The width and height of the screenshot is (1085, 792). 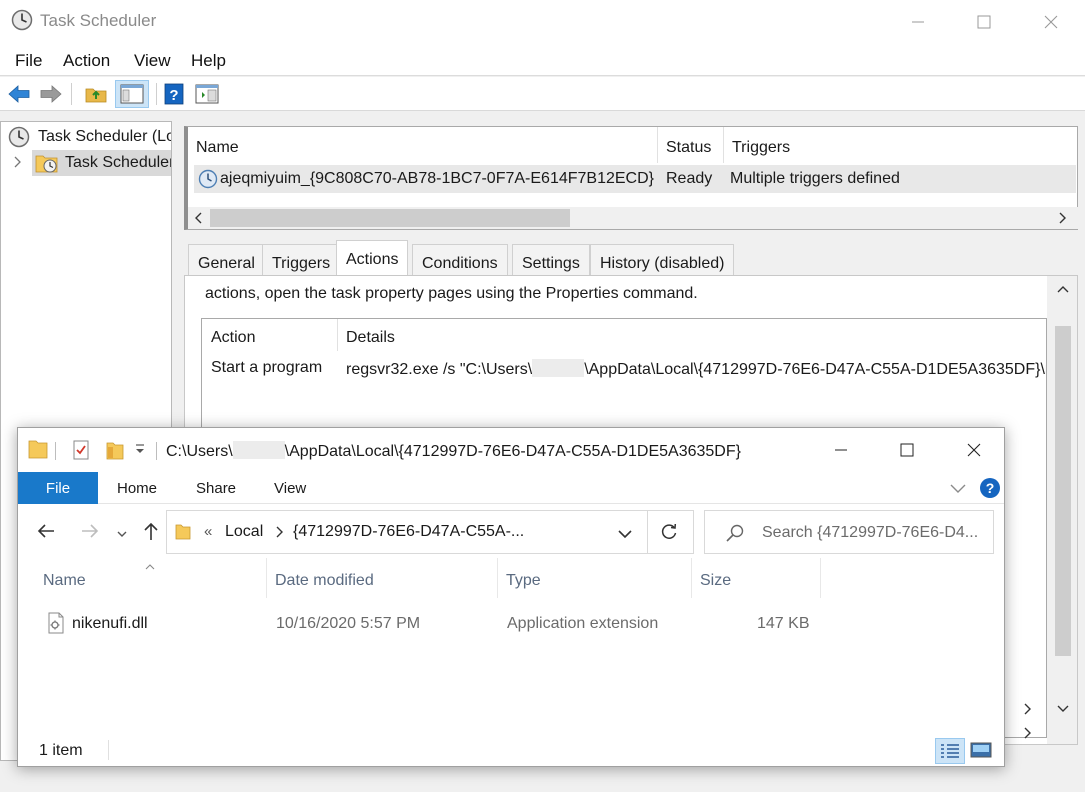 I want to click on breadcrumb-overflow: «, so click(x=208, y=531).